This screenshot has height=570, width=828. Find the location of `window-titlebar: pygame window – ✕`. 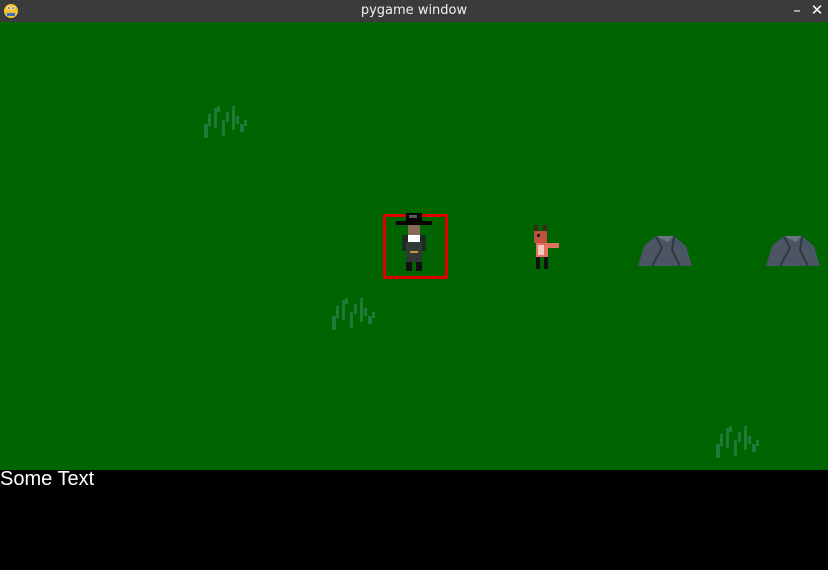

window-titlebar: pygame window – ✕ is located at coordinates (414, 11).